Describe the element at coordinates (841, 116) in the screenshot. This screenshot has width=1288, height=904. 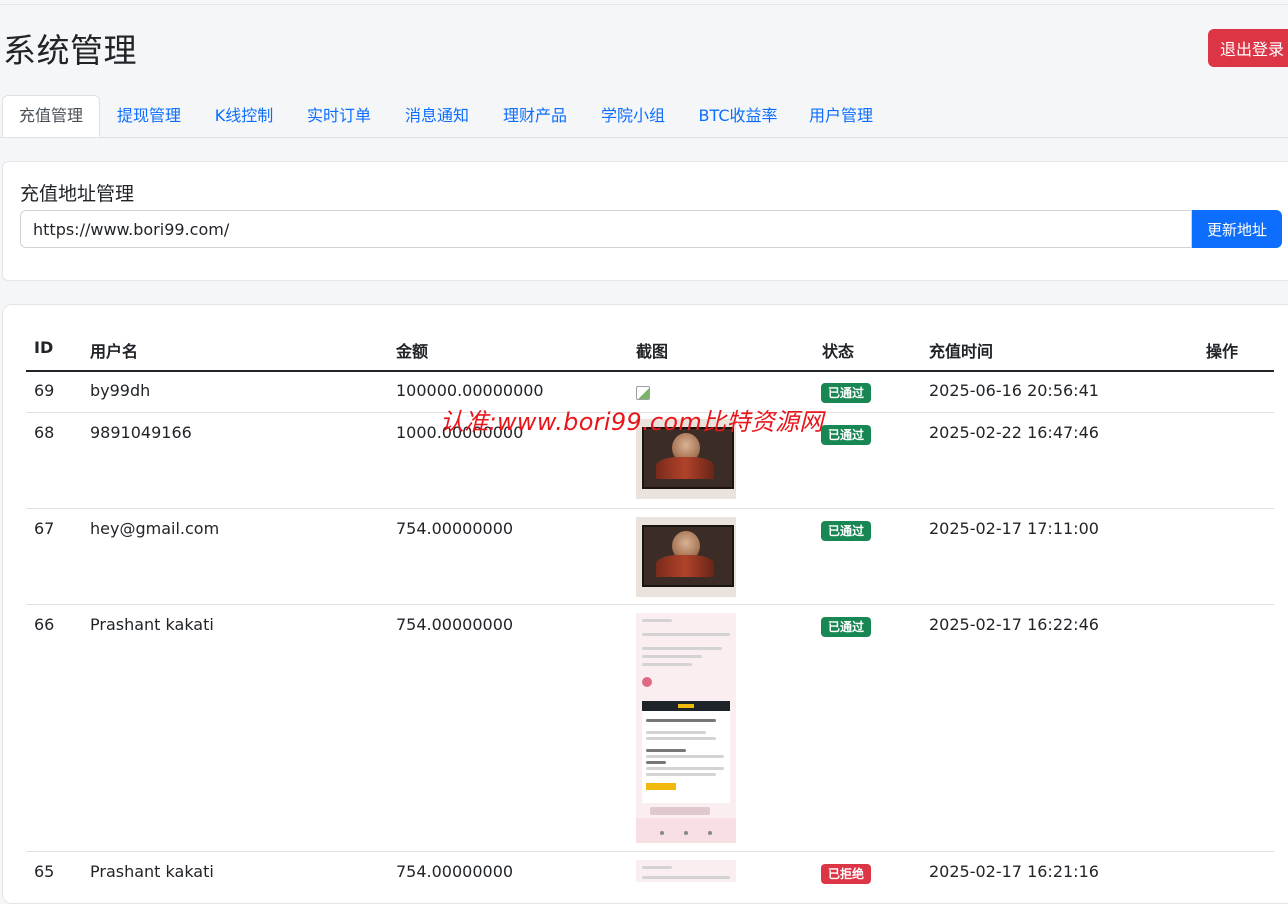
I see `tab-user-management: 用户管理` at that location.